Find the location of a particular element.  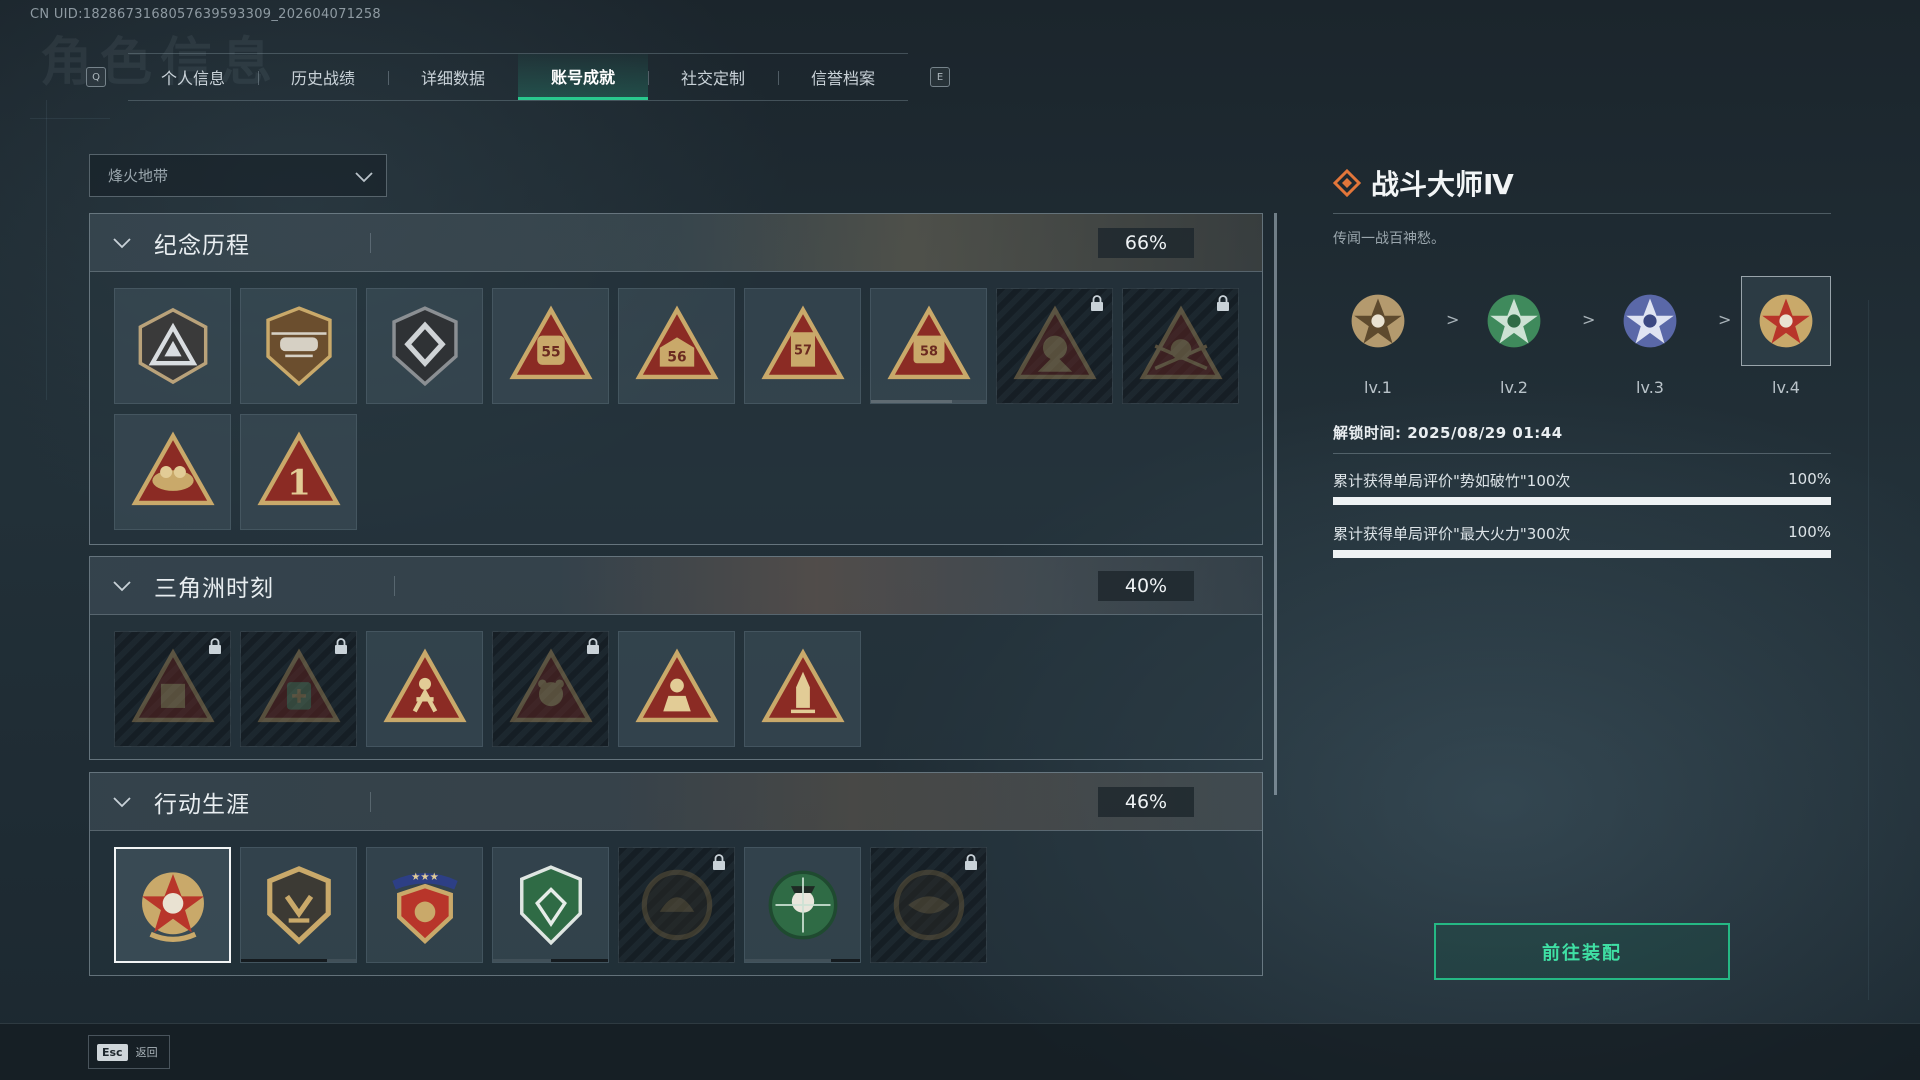

level-progression: lv.1 > lv.2 > lv.3 > lv.4 is located at coordinates (1582, 341).